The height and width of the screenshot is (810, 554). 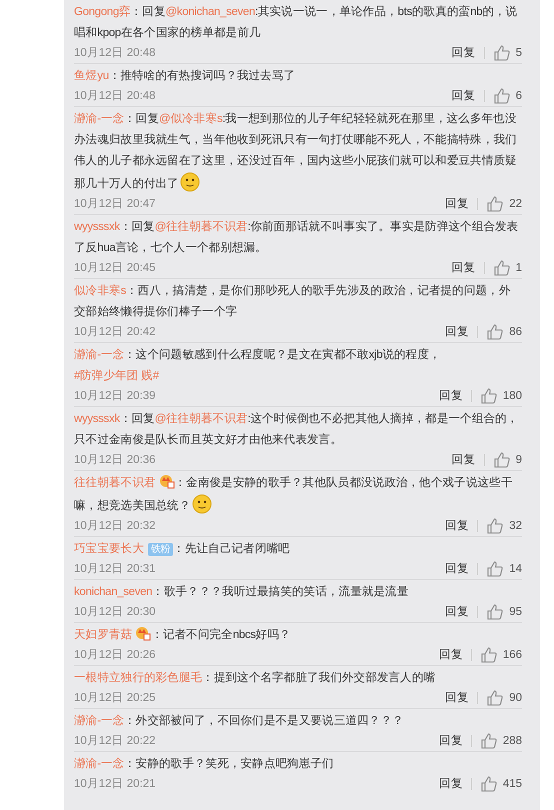 I want to click on like-count: 95, so click(x=515, y=612).